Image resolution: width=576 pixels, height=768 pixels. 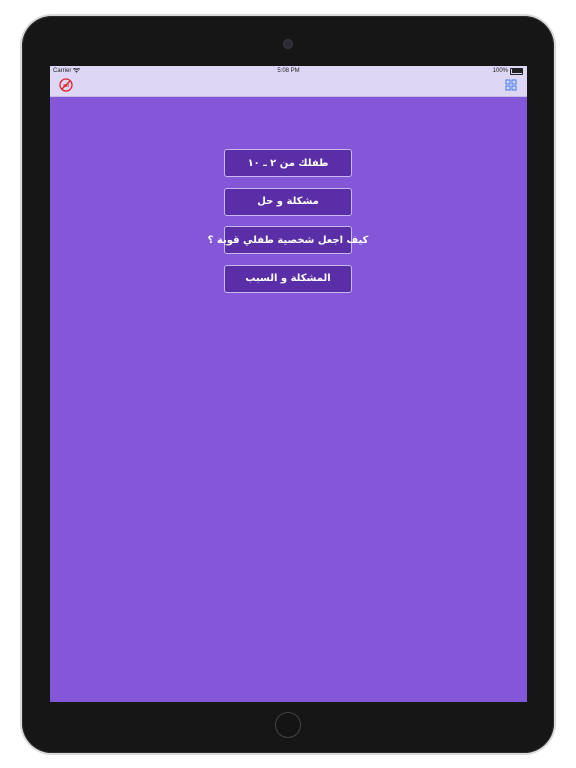 What do you see at coordinates (288, 44) in the screenshot?
I see `front-camera` at bounding box center [288, 44].